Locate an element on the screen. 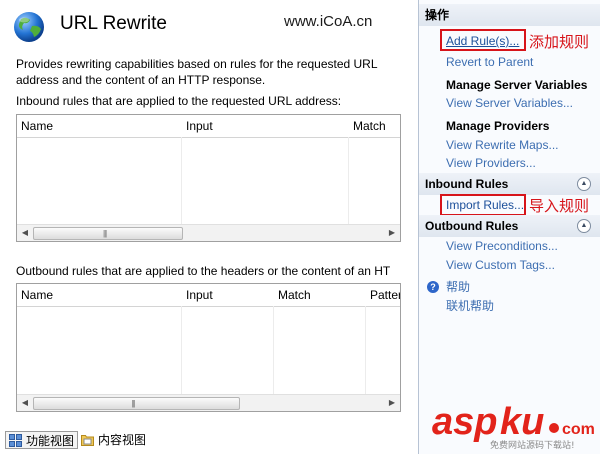 The width and height of the screenshot is (600, 454). feature-view-tab: 功能视图 is located at coordinates (42, 440).